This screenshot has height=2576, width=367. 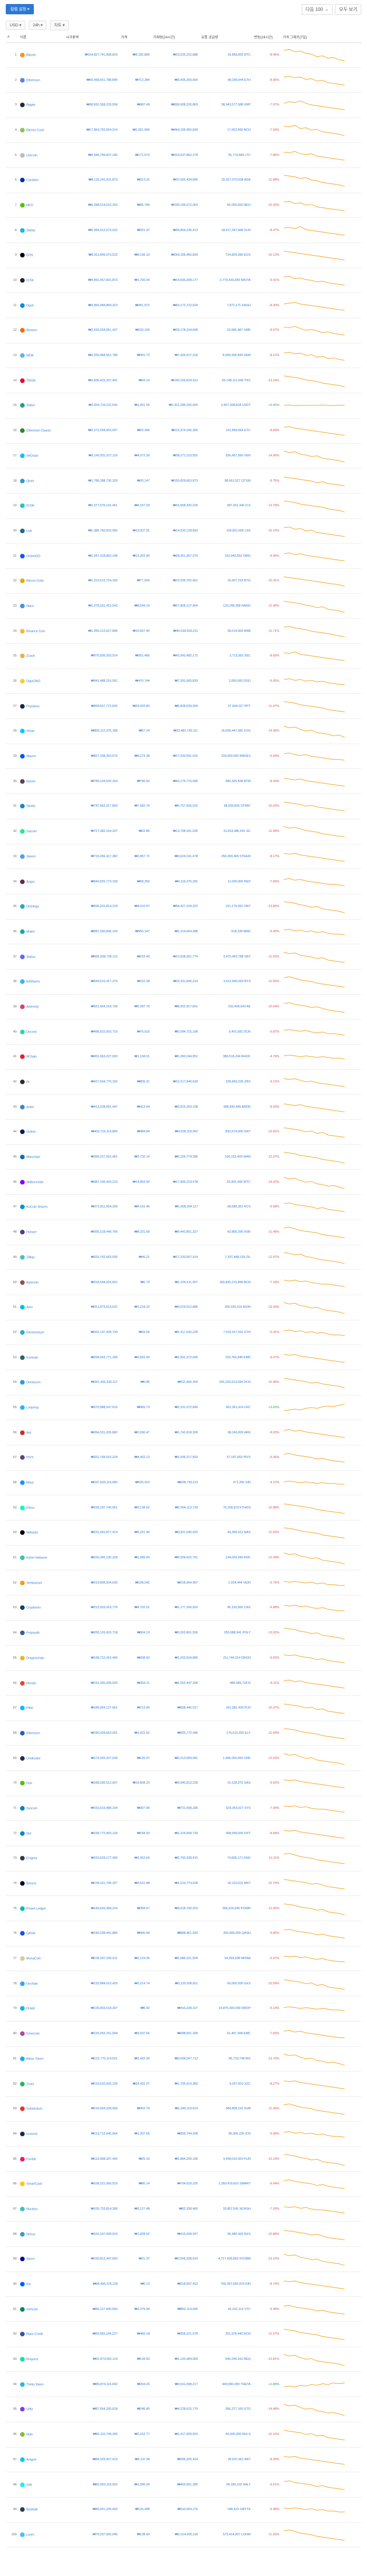 What do you see at coordinates (176, 1057) in the screenshot?
I see `volume-cell: ₩1,382,044,951` at bounding box center [176, 1057].